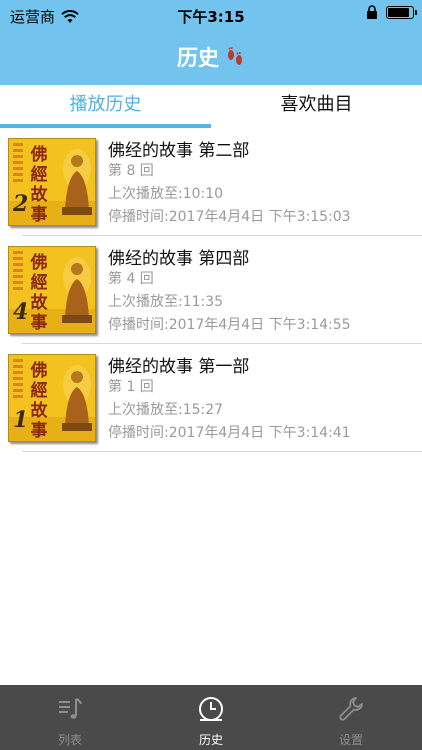  Describe the element at coordinates (105, 106) in the screenshot. I see `tab-play-history: 播放历史` at that location.